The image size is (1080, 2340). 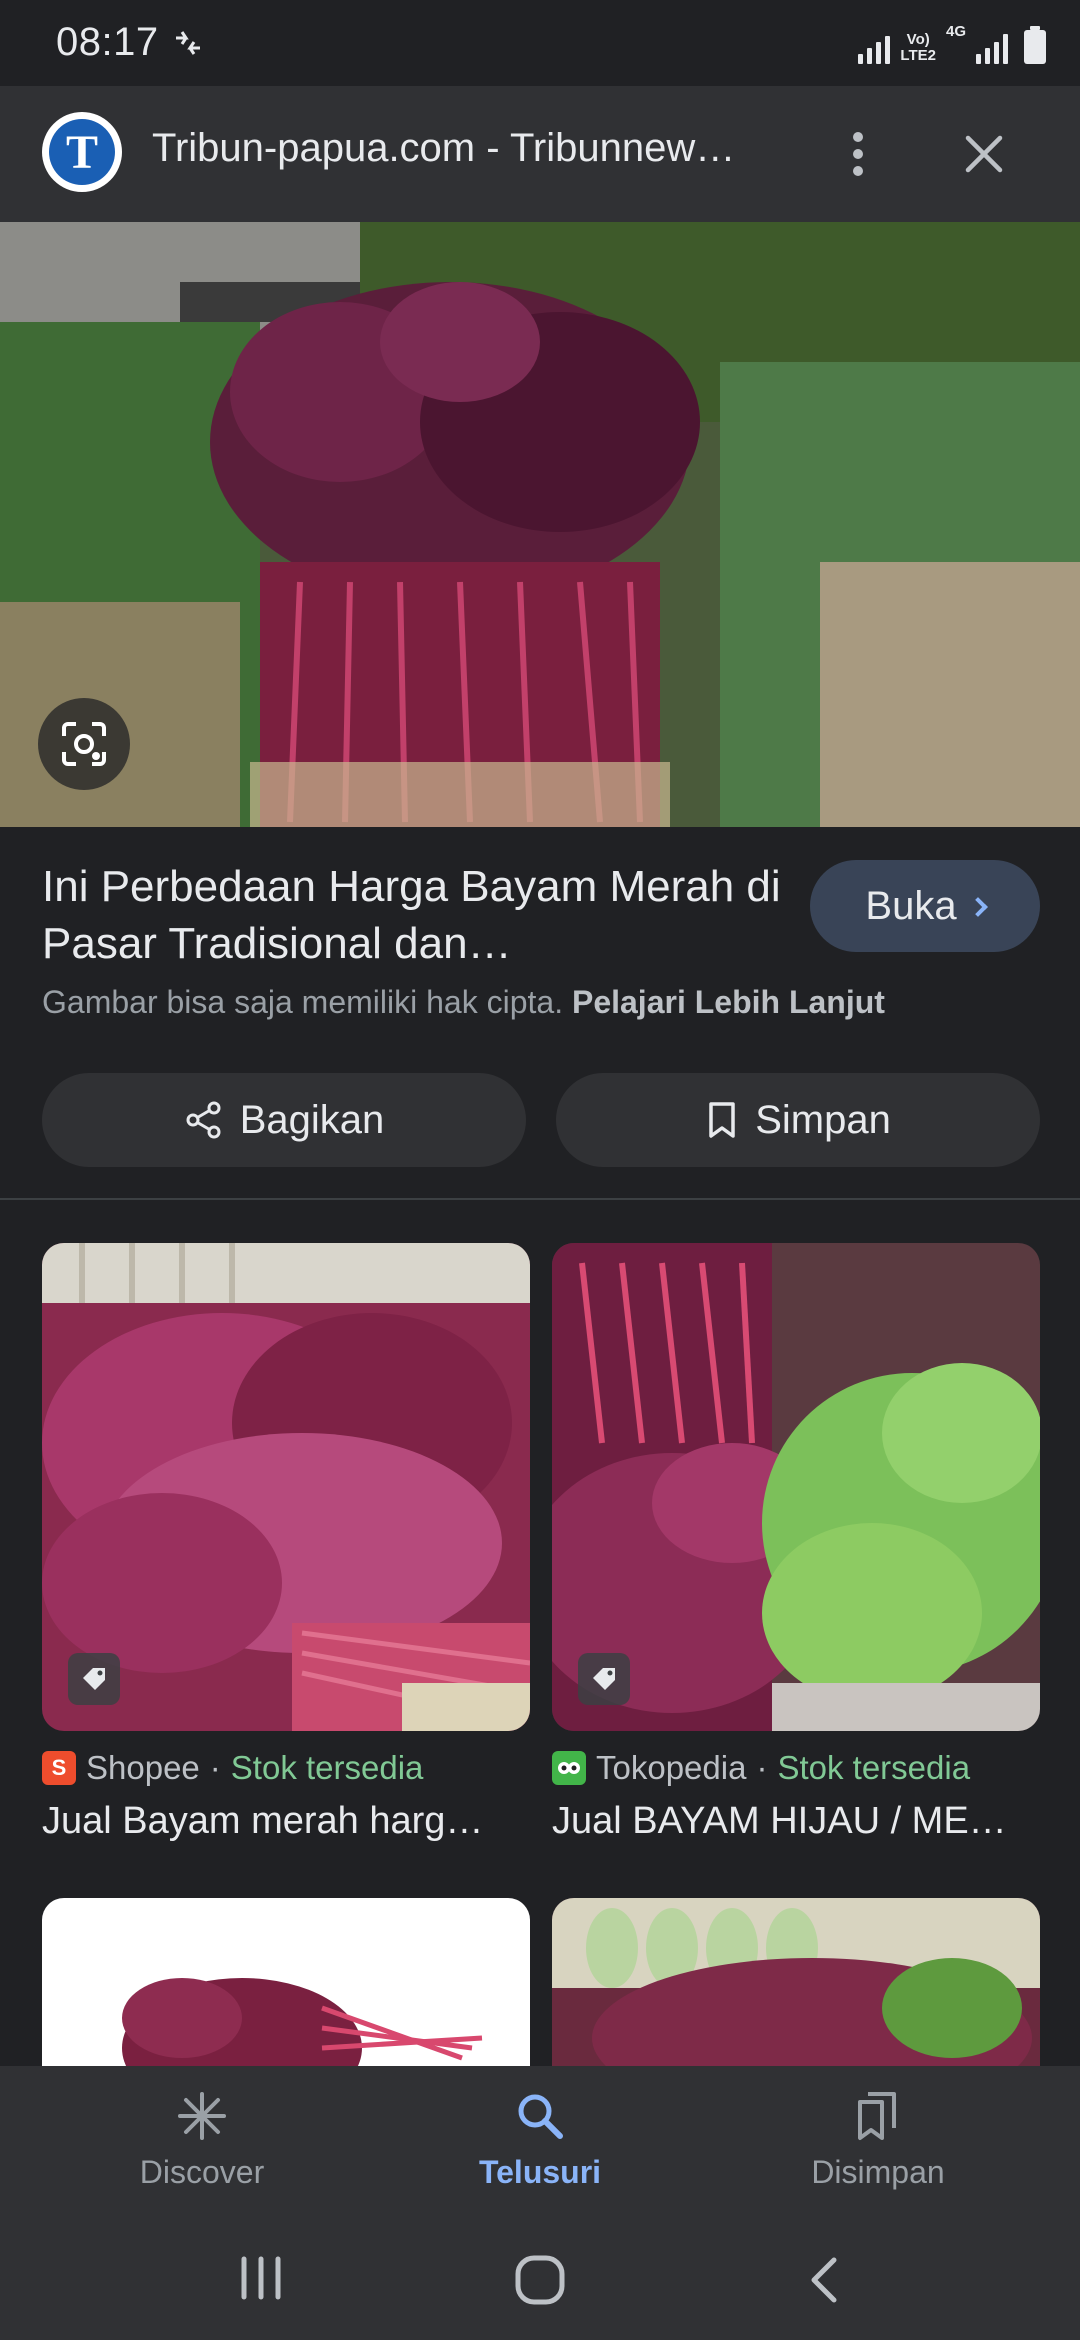 I want to click on shopee-icon: S, so click(x=59, y=1768).